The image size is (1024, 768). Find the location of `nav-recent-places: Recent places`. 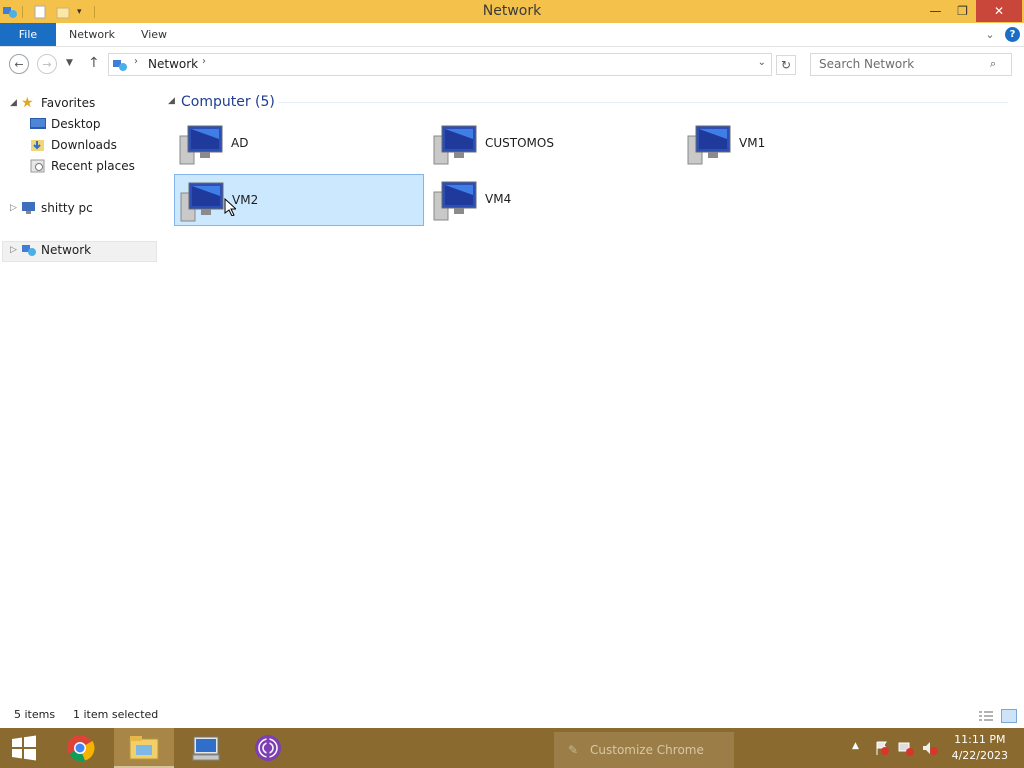

nav-recent-places: Recent places is located at coordinates (90, 166).